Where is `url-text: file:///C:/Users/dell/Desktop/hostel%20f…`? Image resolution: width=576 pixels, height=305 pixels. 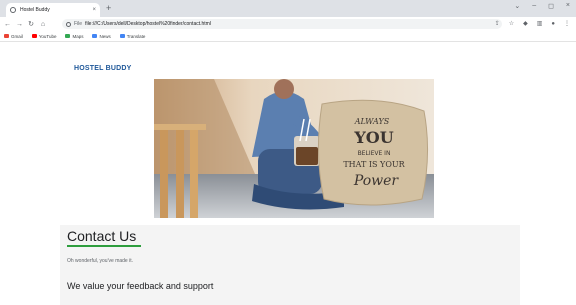
url-text: file:///C:/Users/dell/Desktop/hostel%20f… is located at coordinates (148, 24).